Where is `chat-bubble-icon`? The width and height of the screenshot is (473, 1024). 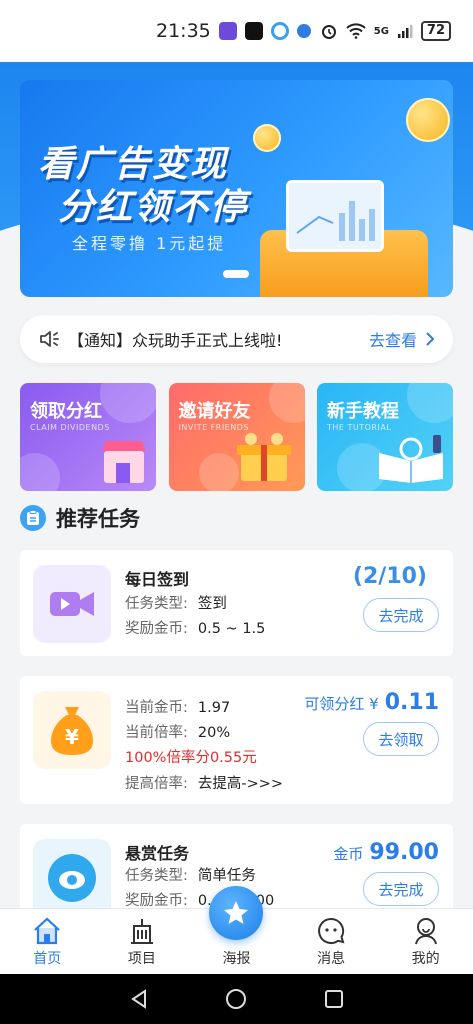 chat-bubble-icon is located at coordinates (331, 930).